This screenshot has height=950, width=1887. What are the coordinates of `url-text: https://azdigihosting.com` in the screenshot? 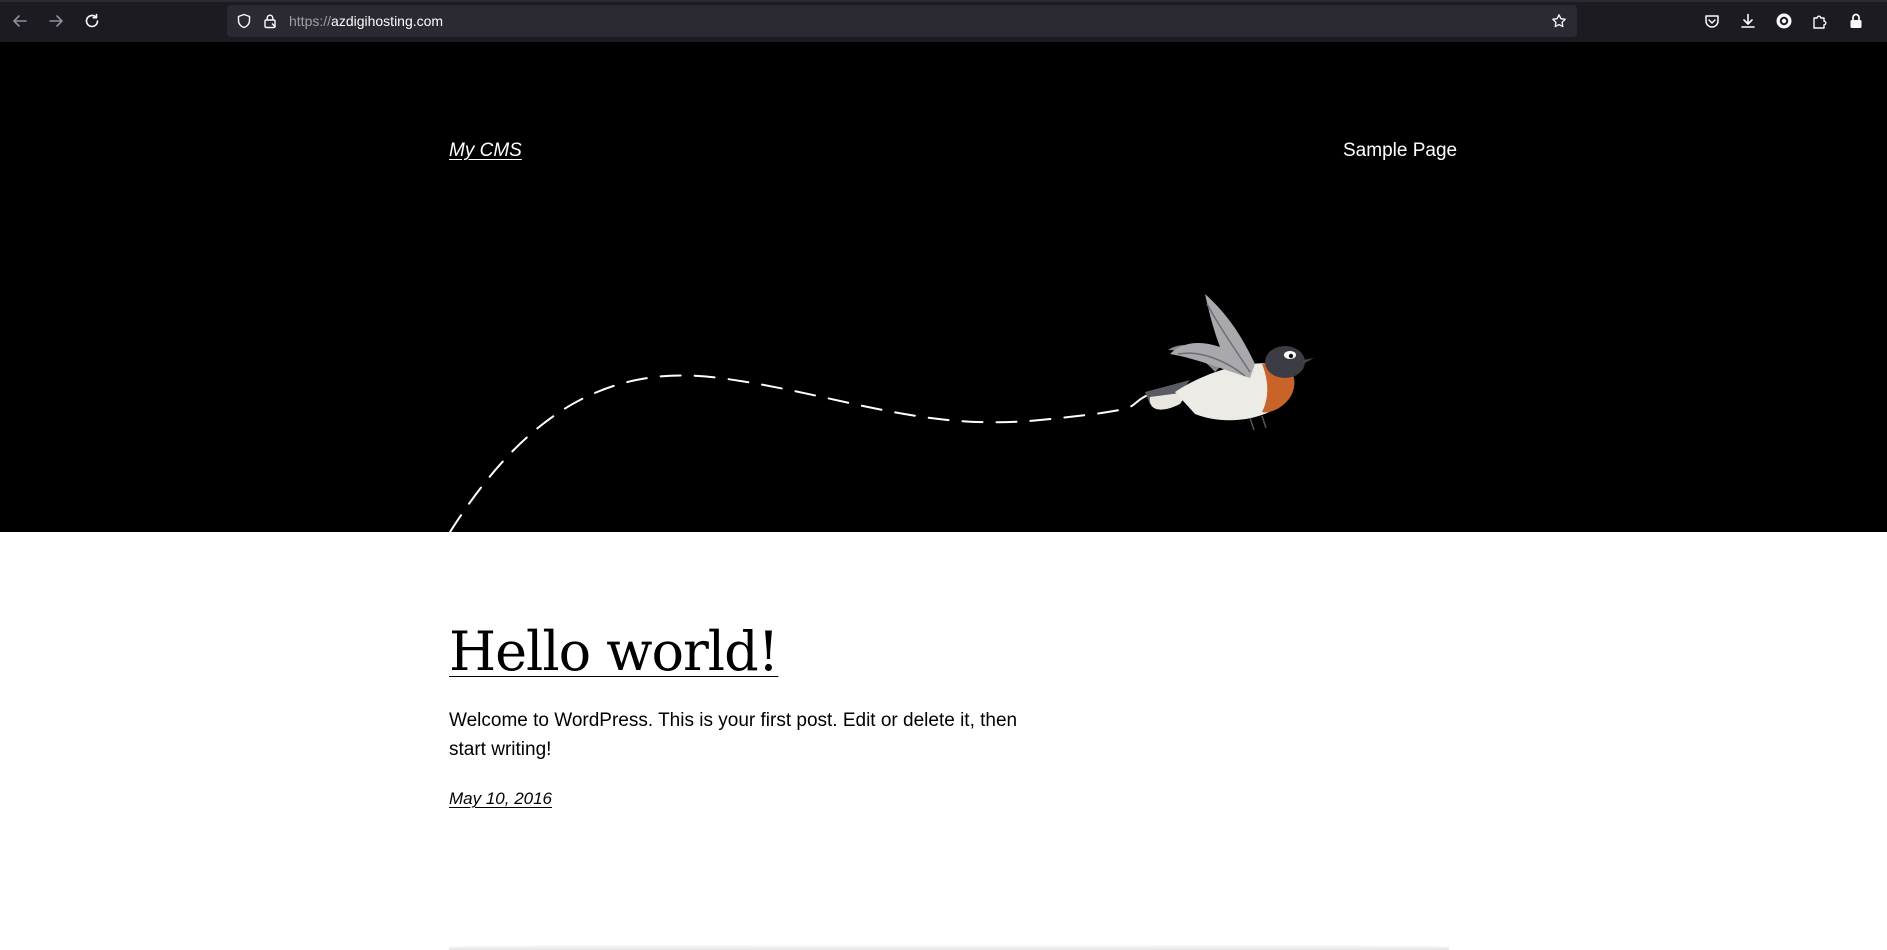 It's located at (366, 21).